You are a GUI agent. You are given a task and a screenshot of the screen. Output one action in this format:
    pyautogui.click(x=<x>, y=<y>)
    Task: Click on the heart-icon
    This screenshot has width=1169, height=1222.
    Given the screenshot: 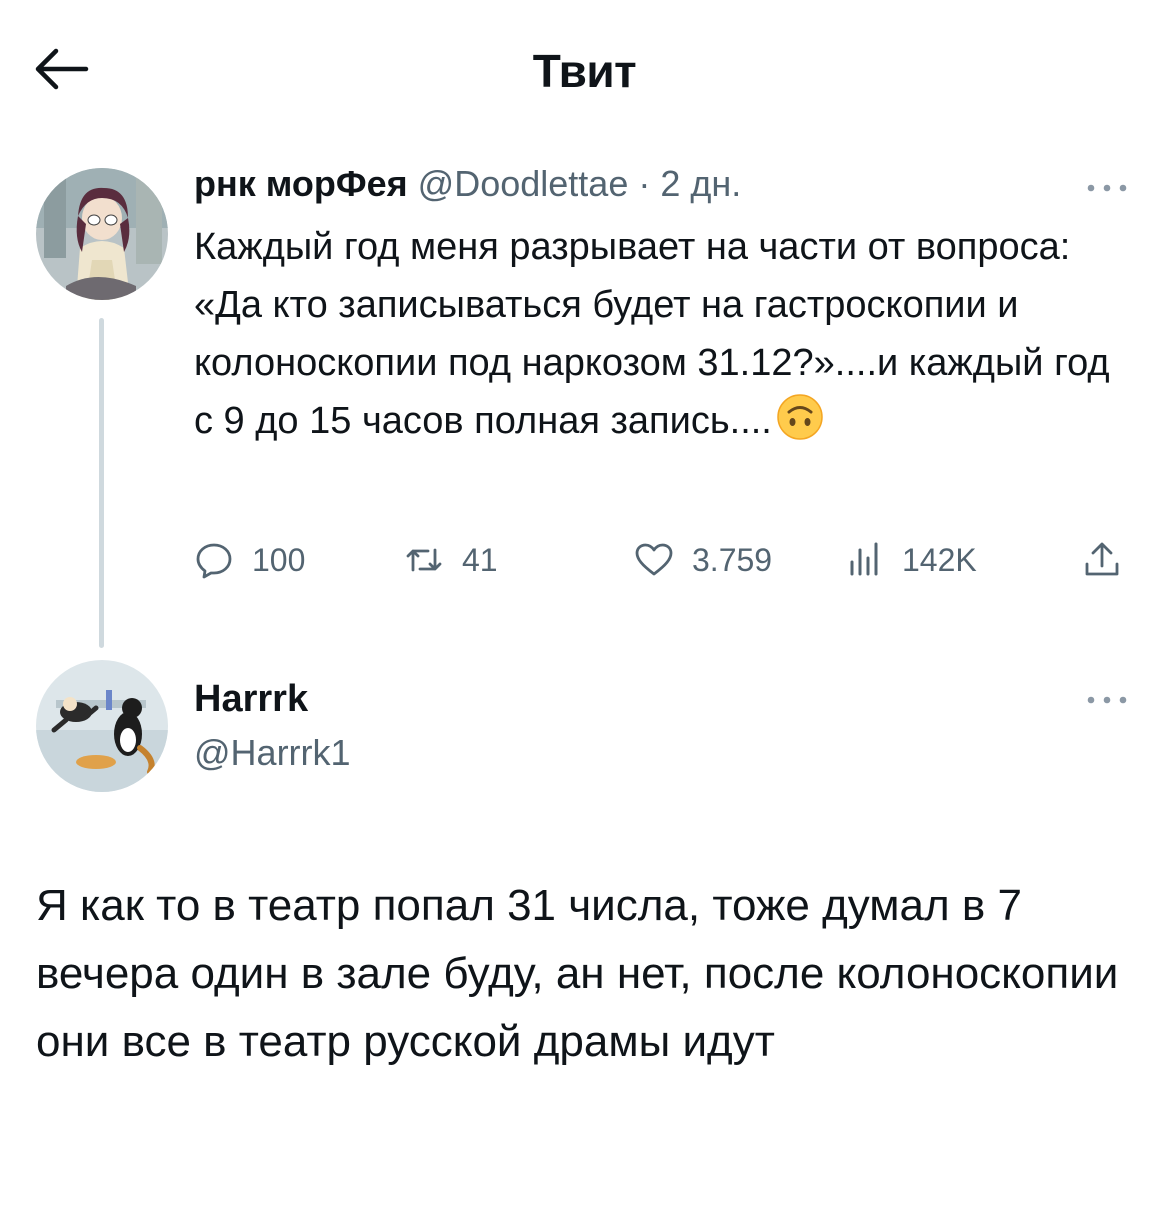 What is the action you would take?
    pyautogui.click(x=654, y=559)
    